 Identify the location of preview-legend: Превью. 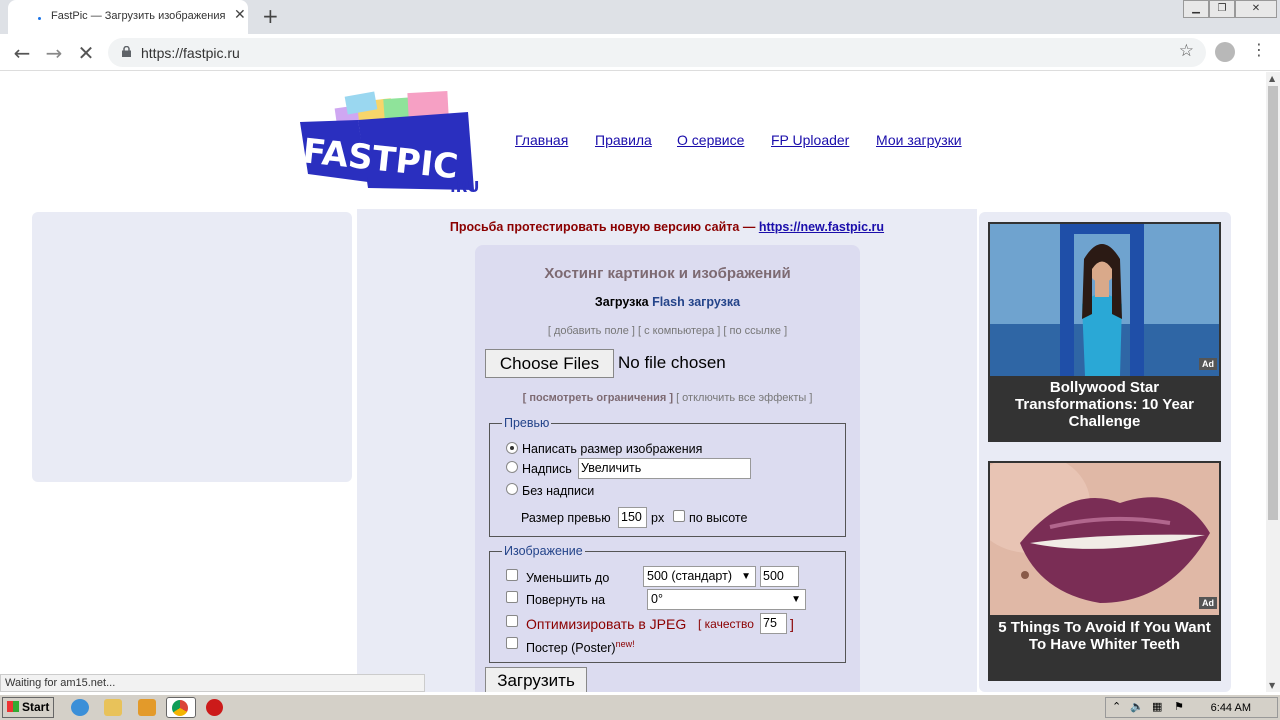
(527, 423).